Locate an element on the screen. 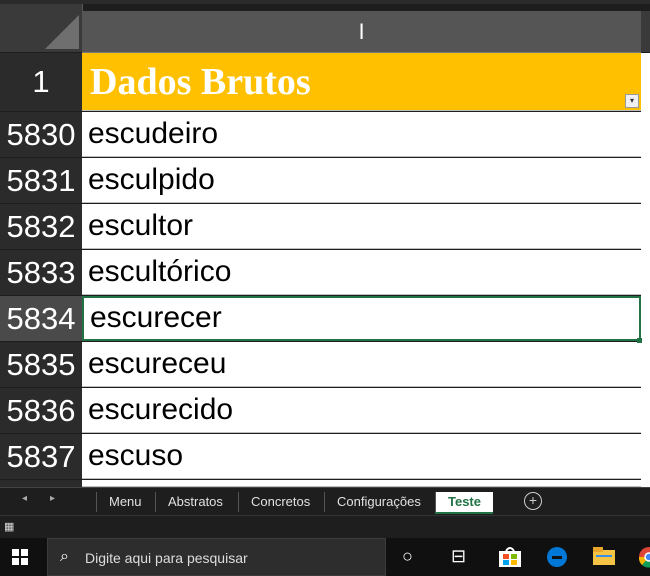 This screenshot has width=650, height=576. search-icon: ⌕ is located at coordinates (64, 556).